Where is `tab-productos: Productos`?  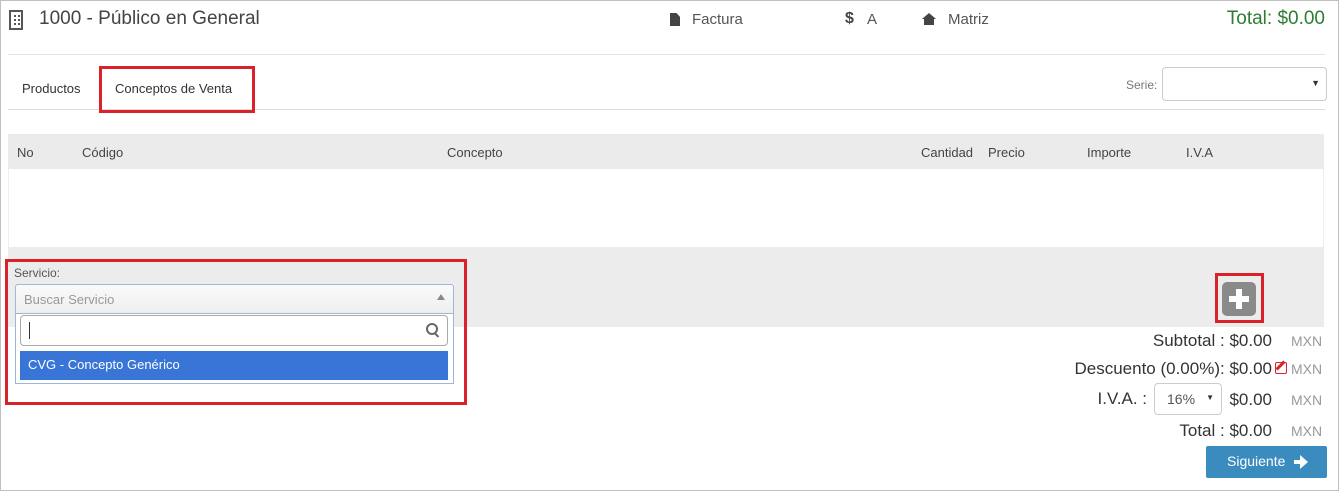
tab-productos: Productos is located at coordinates (51, 88).